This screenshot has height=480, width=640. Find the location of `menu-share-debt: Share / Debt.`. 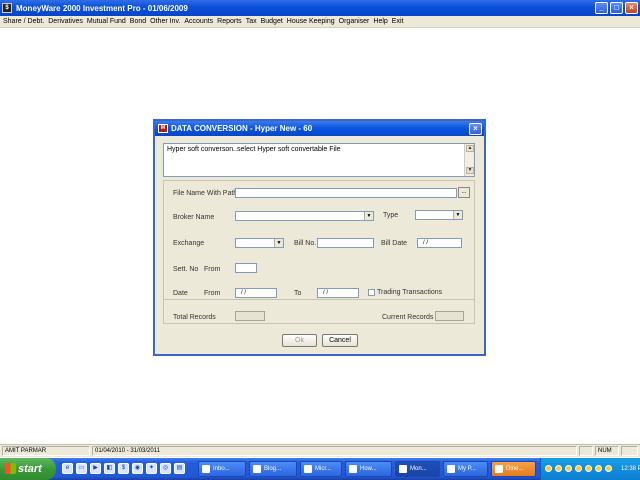

menu-share-debt: Share / Debt. is located at coordinates (23, 21).